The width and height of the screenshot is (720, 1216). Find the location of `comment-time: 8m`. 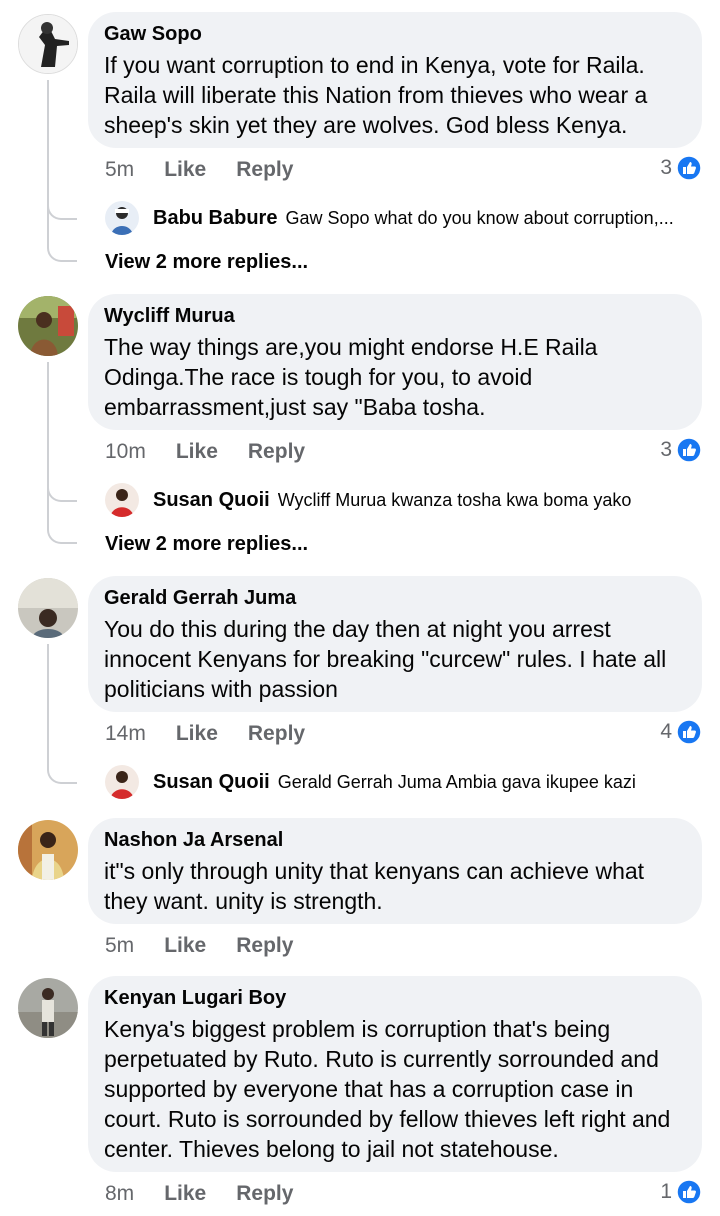

comment-time: 8m is located at coordinates (119, 1194).